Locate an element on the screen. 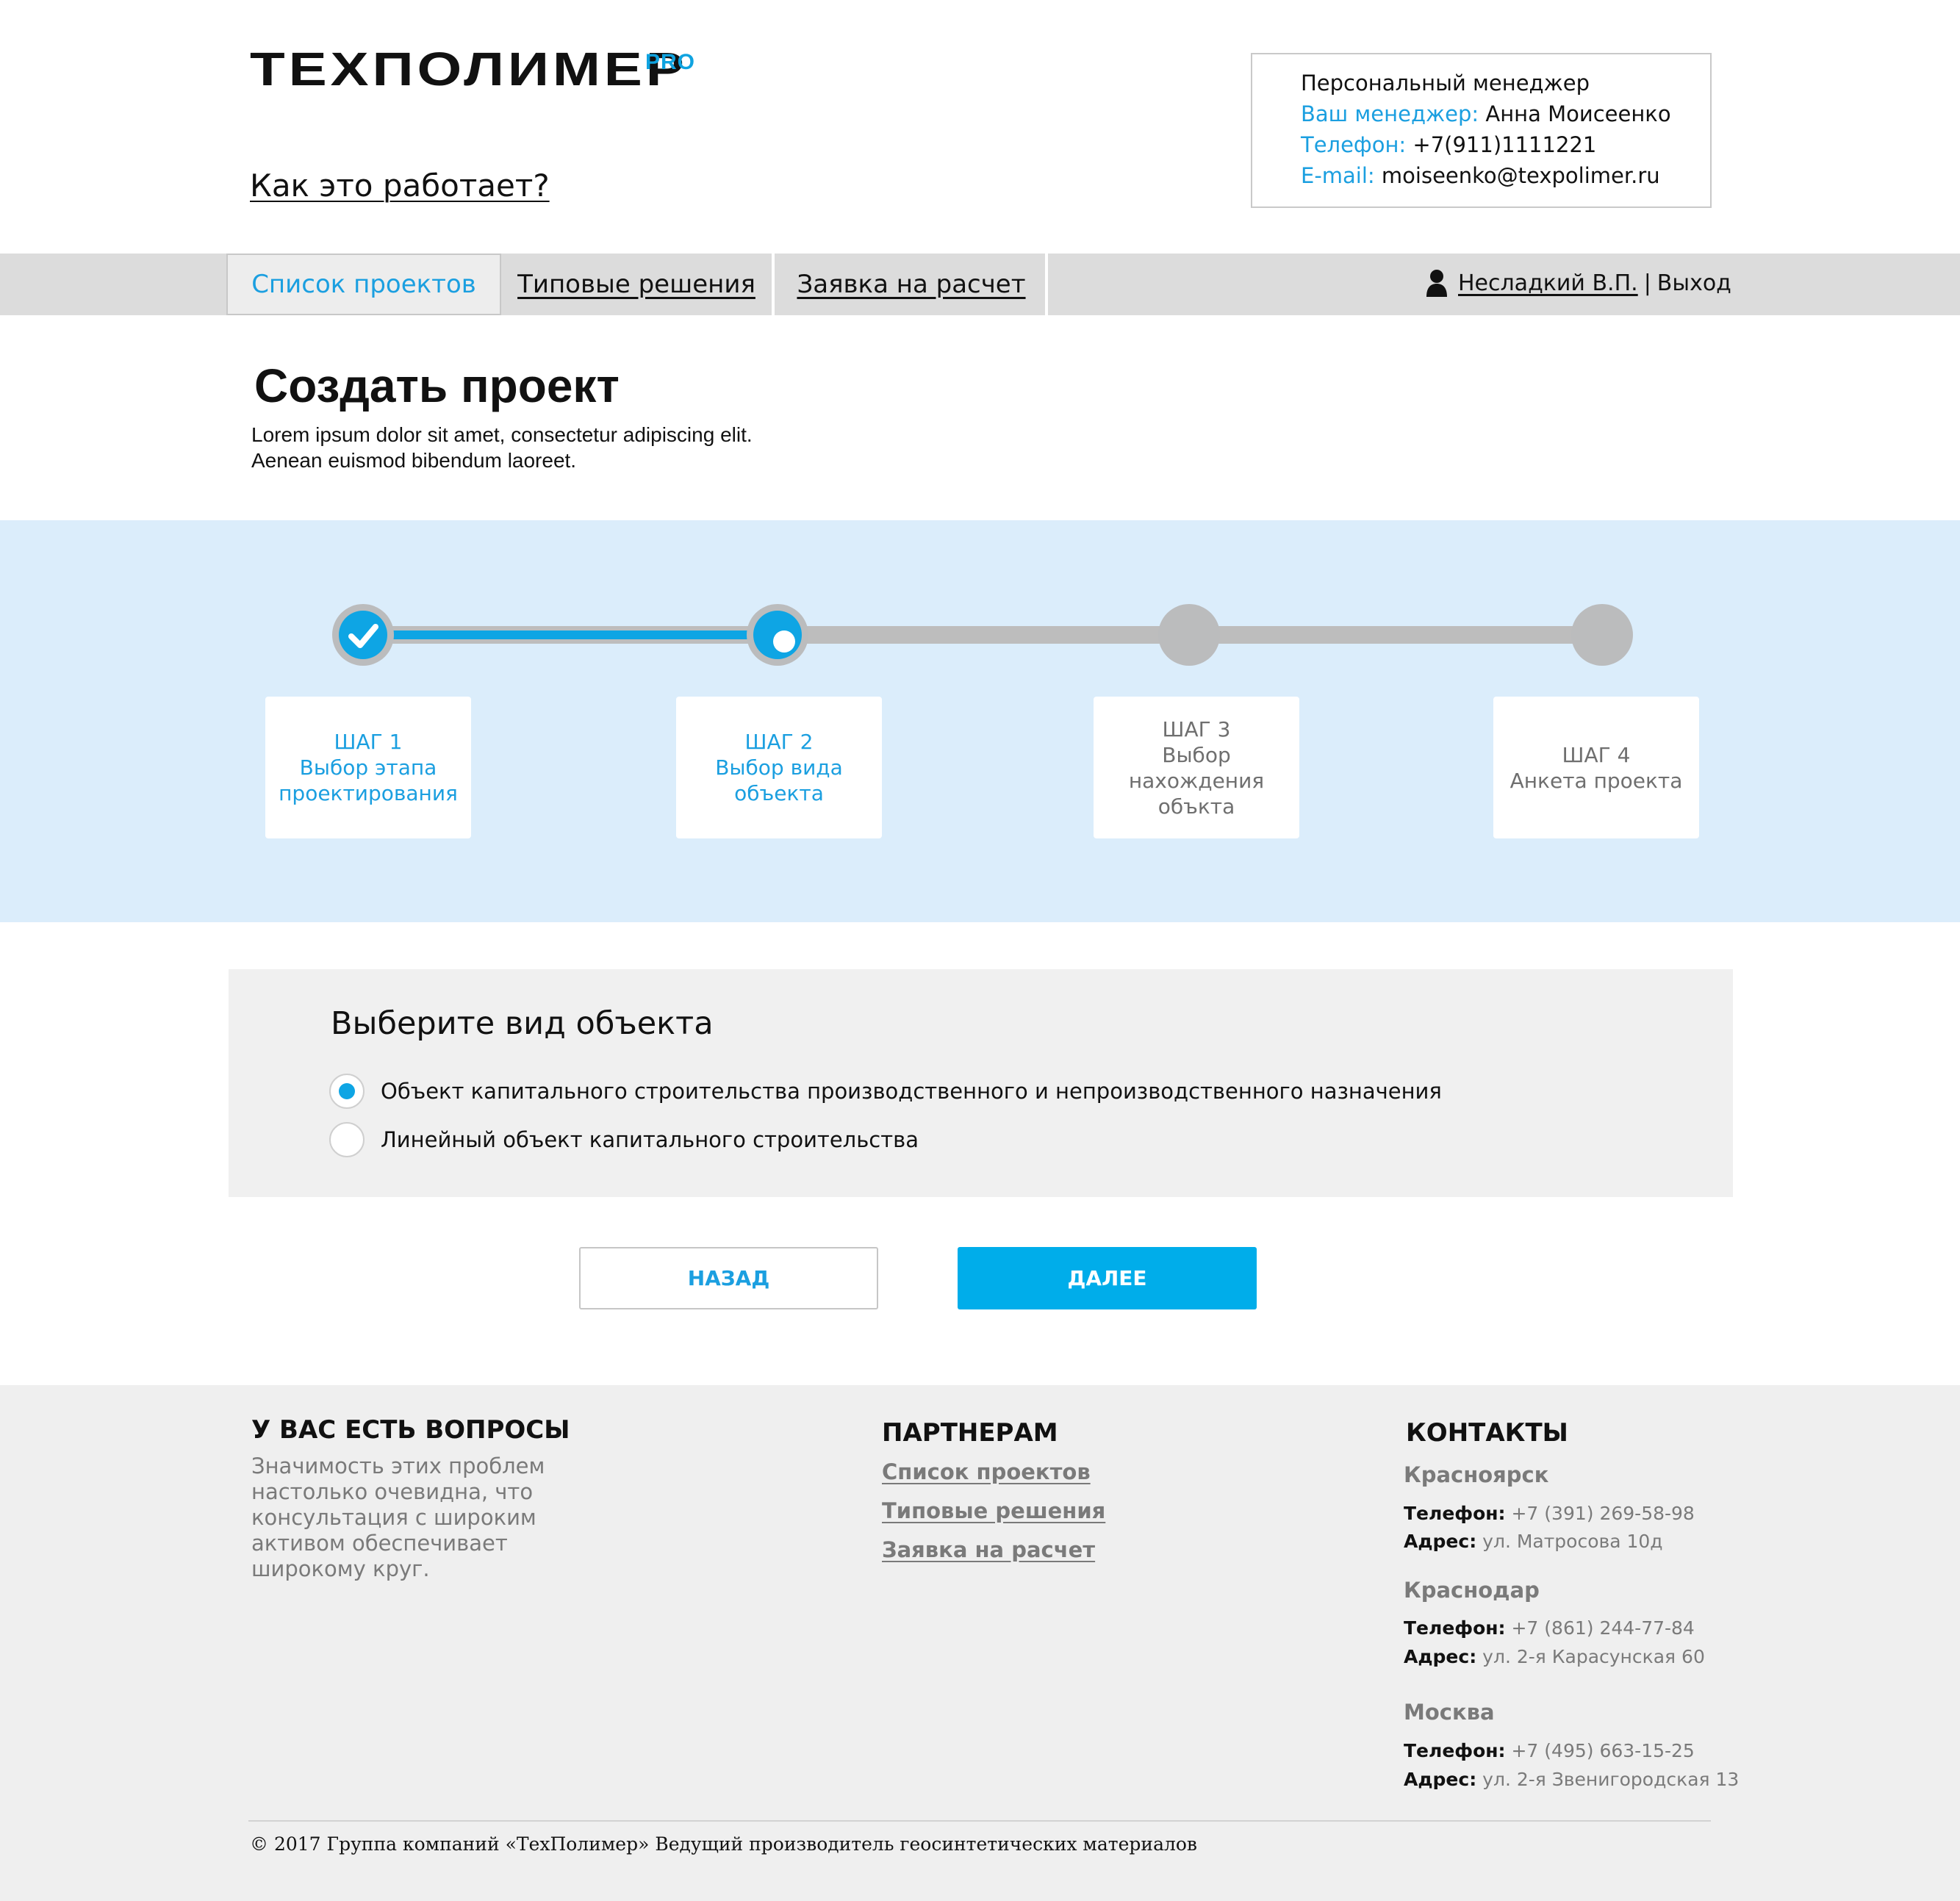  step-card-2: ШАГ 2 Выбор вида объекта is located at coordinates (779, 767).